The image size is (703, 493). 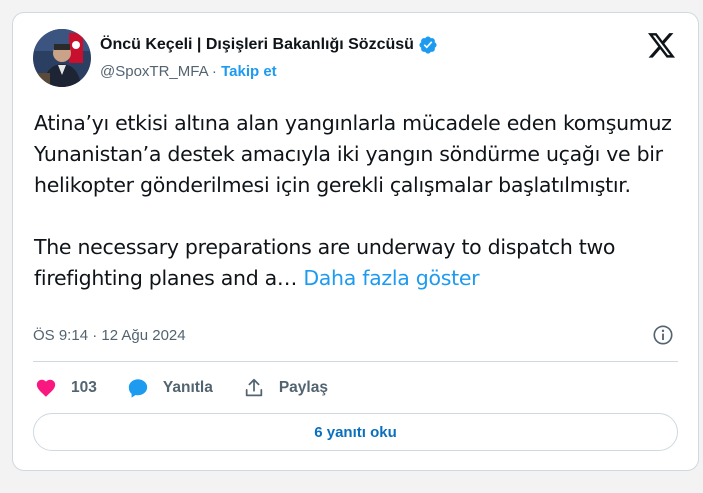 What do you see at coordinates (663, 335) in the screenshot?
I see `info-icon` at bounding box center [663, 335].